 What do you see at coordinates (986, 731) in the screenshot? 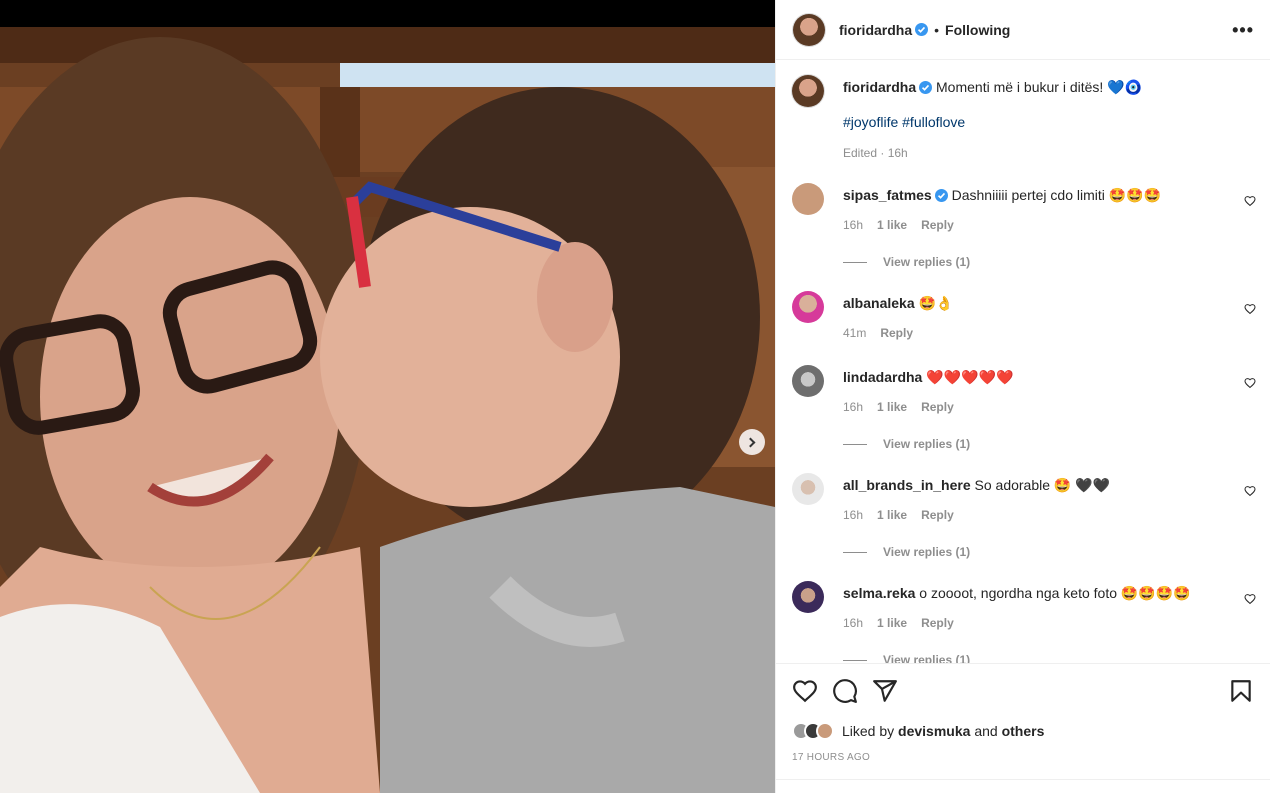
I see `liked-by-and: and` at bounding box center [986, 731].